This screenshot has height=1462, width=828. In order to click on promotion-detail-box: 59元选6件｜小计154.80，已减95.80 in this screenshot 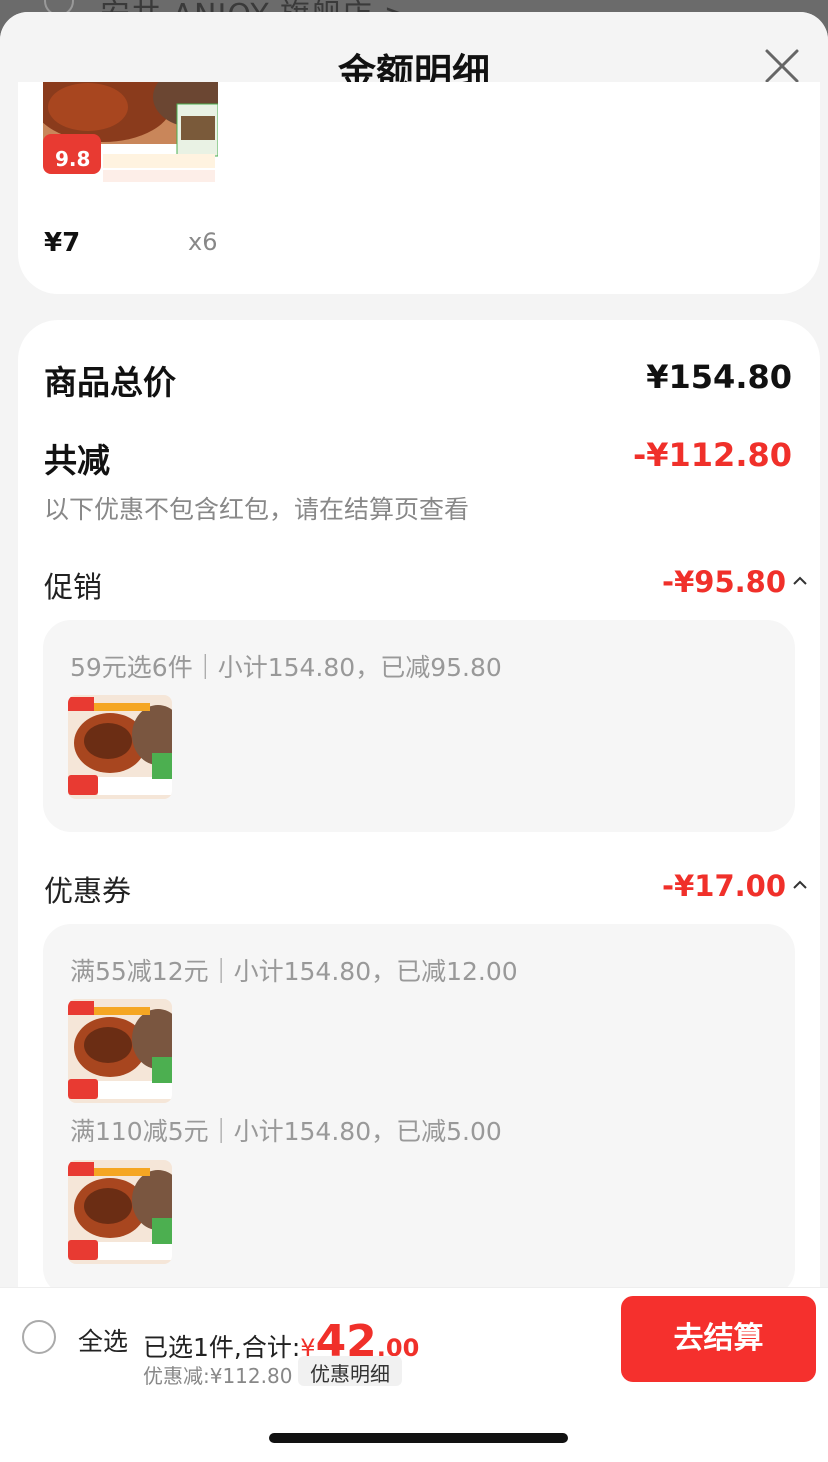, I will do `click(419, 726)`.